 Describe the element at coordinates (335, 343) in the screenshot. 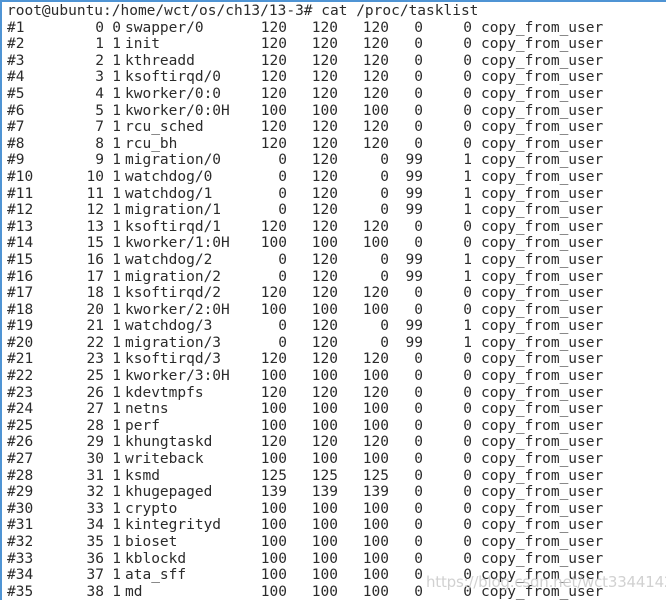

I see `tasklist-row: #20 22 1 migration/3 0 120 0 99 1 copy_from_user` at that location.